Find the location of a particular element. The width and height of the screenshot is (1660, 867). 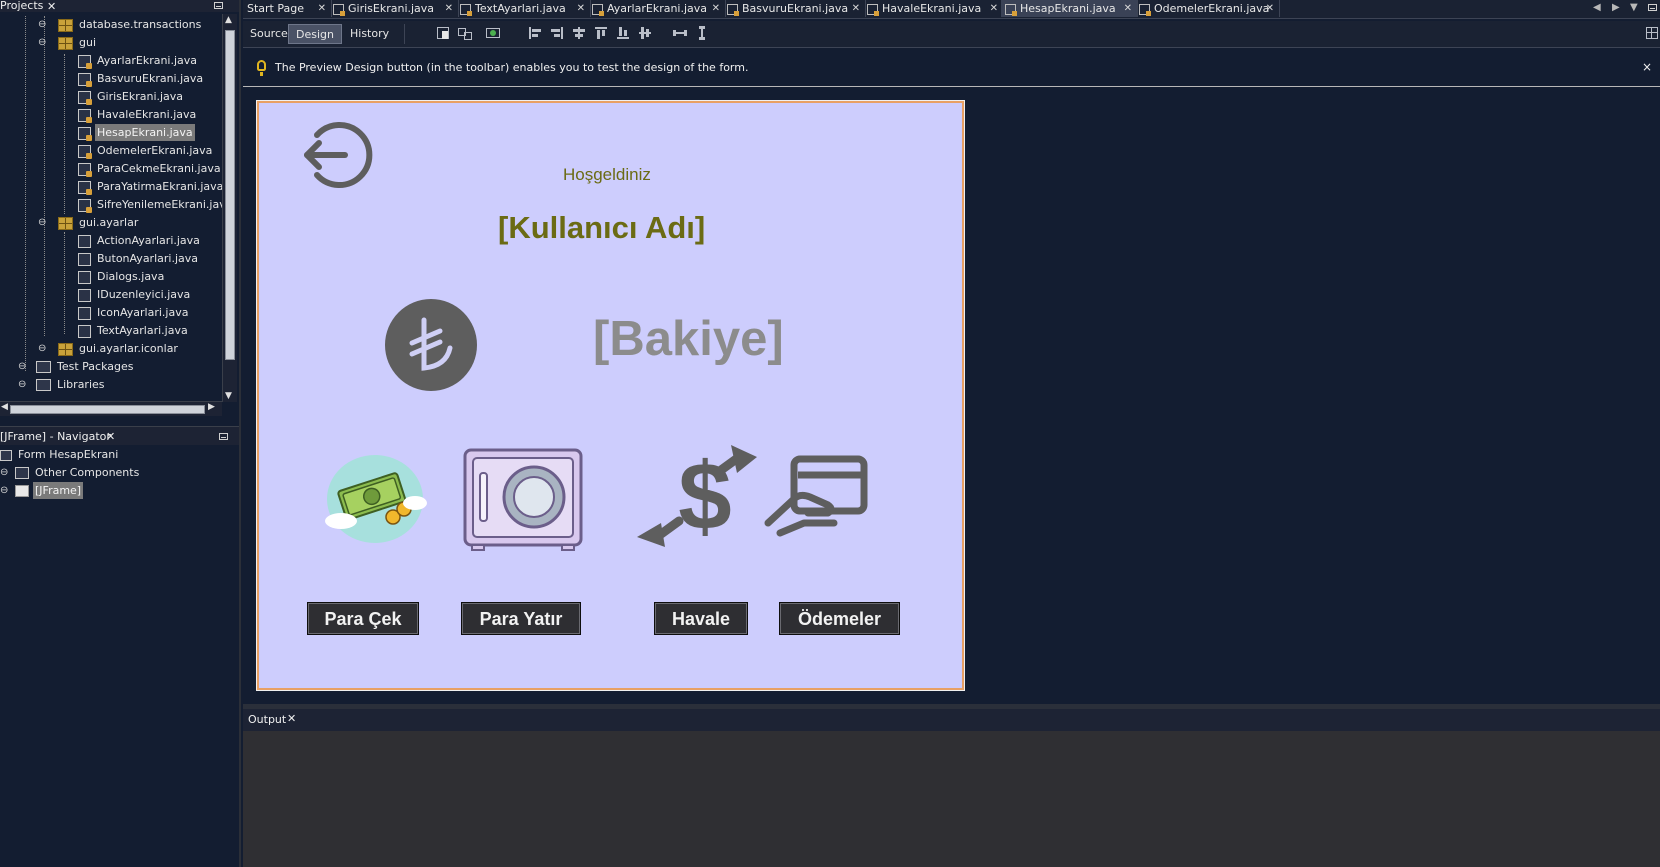

withdraw-button: Para Çek is located at coordinates (363, 618).